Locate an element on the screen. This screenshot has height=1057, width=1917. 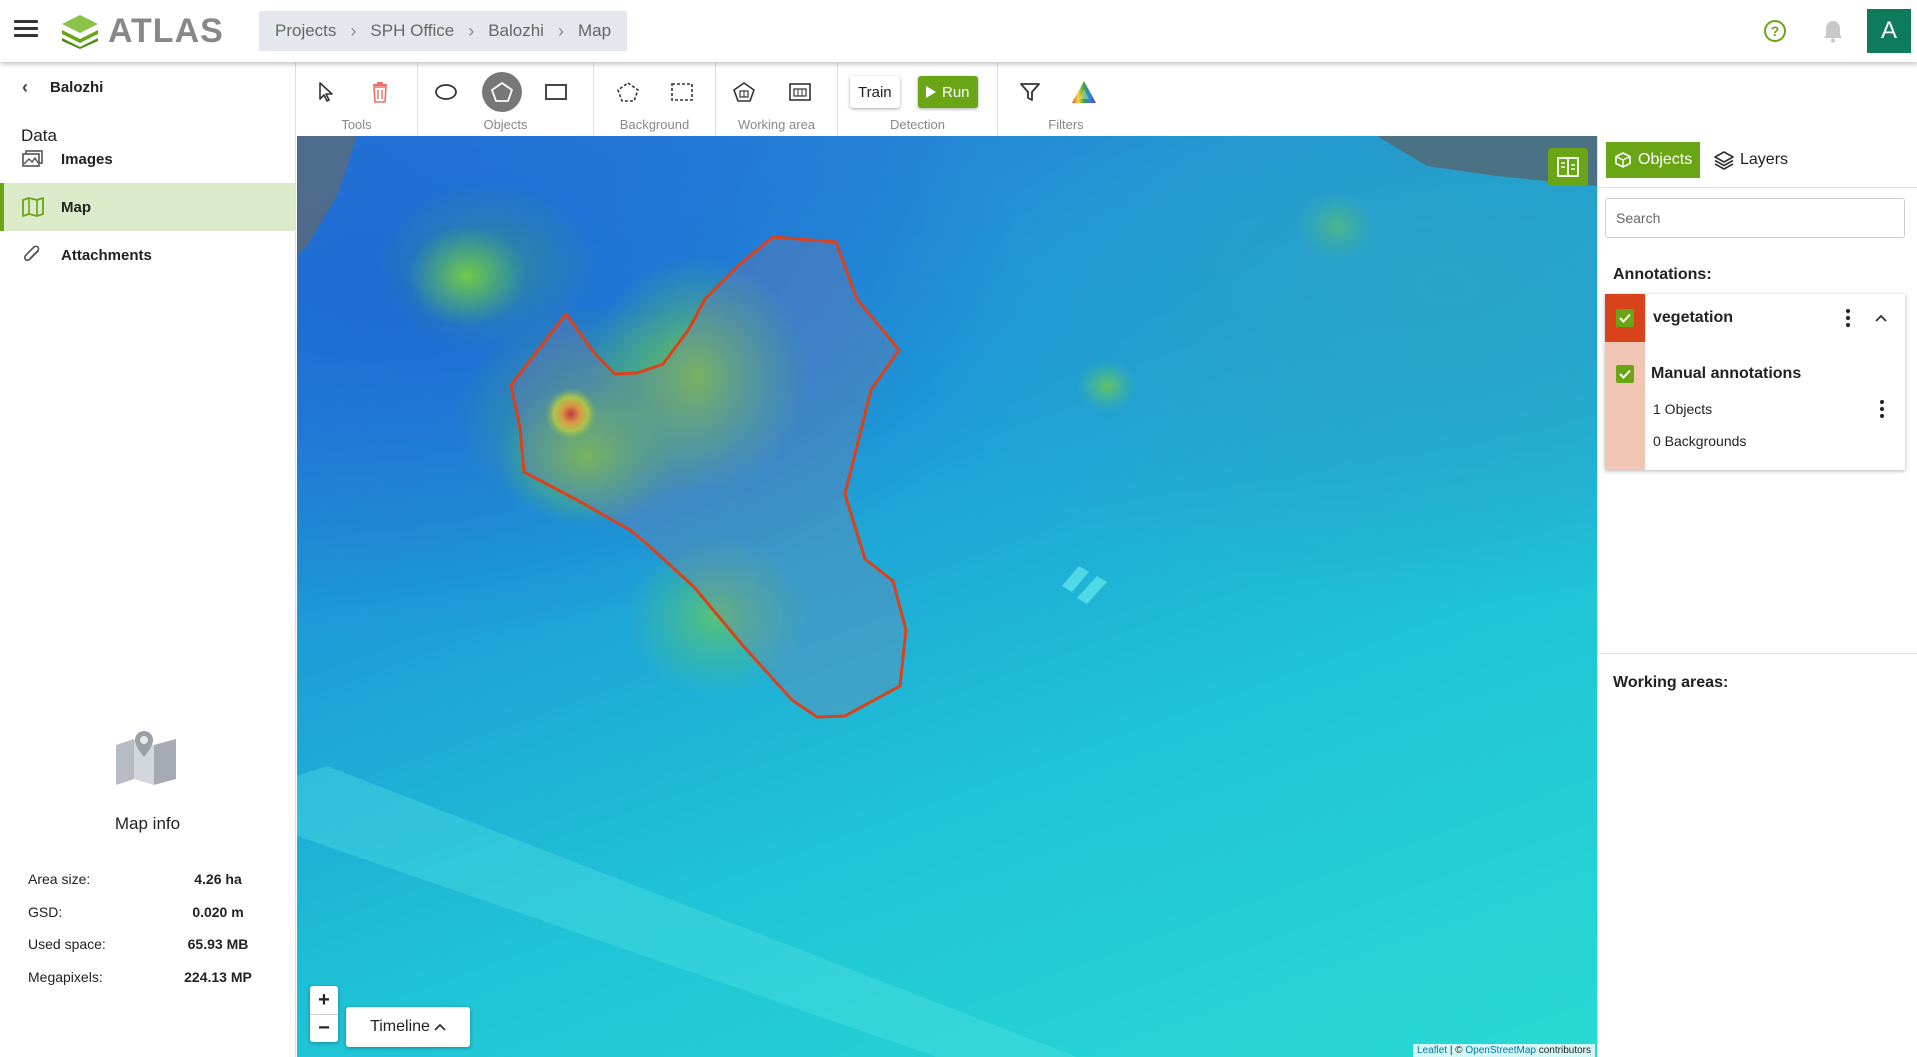
avatar: A is located at coordinates (1889, 31).